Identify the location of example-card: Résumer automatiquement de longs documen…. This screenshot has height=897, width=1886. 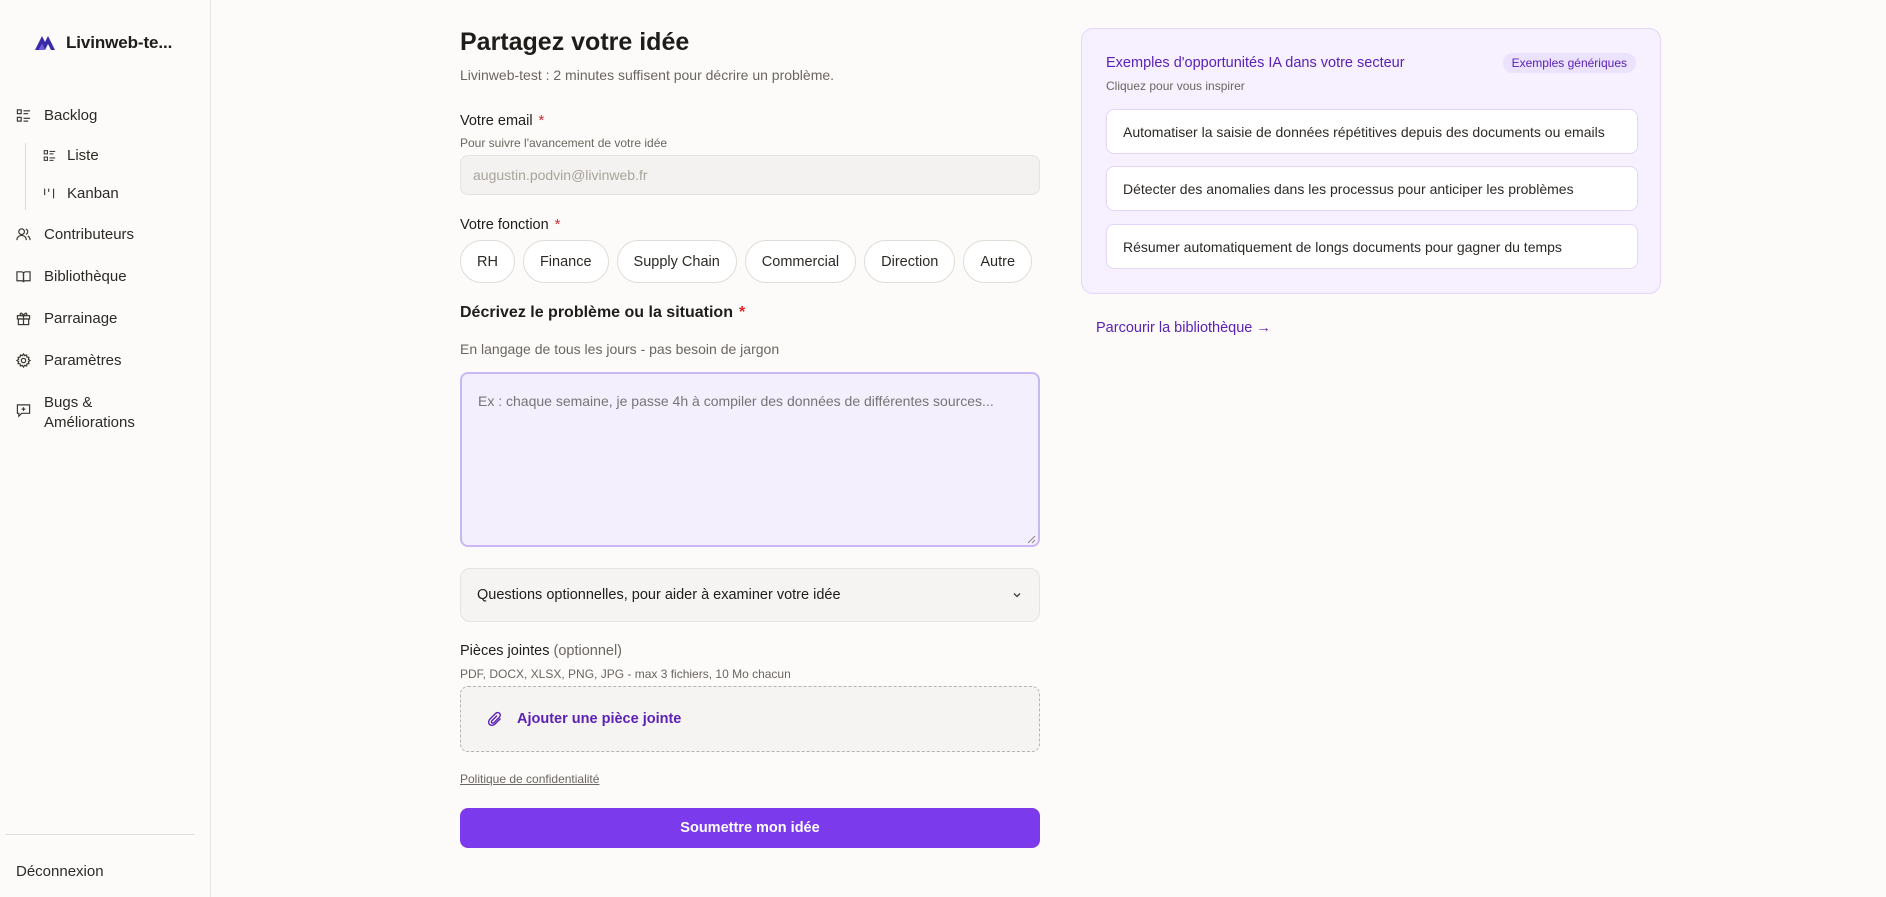
(1372, 246).